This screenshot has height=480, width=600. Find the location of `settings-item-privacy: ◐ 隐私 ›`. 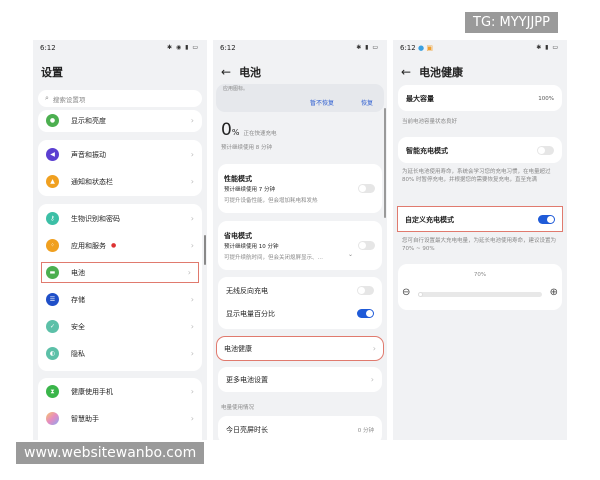

settings-item-privacy: ◐ 隐私 › is located at coordinates (120, 353).